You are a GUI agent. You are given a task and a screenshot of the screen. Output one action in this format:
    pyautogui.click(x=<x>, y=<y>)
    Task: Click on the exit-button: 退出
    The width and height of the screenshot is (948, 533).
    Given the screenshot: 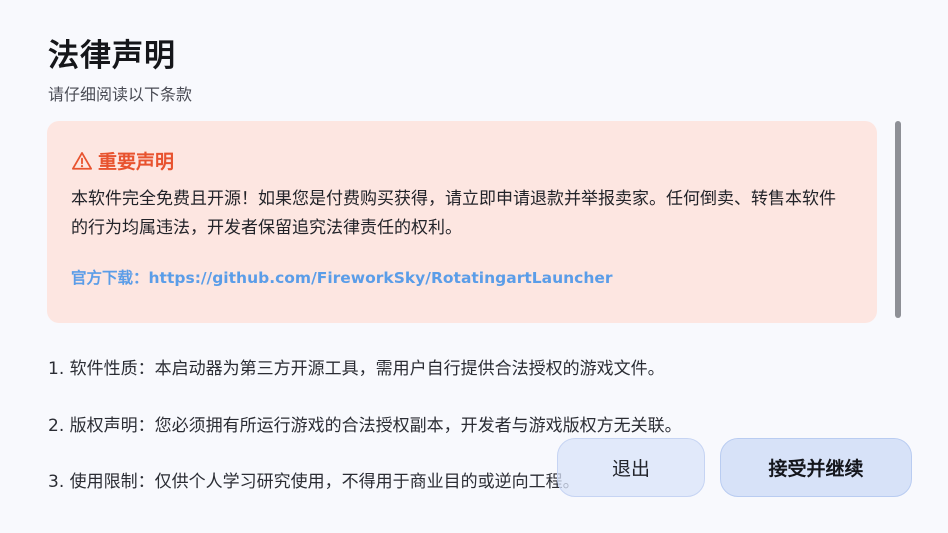 What is the action you would take?
    pyautogui.click(x=631, y=467)
    